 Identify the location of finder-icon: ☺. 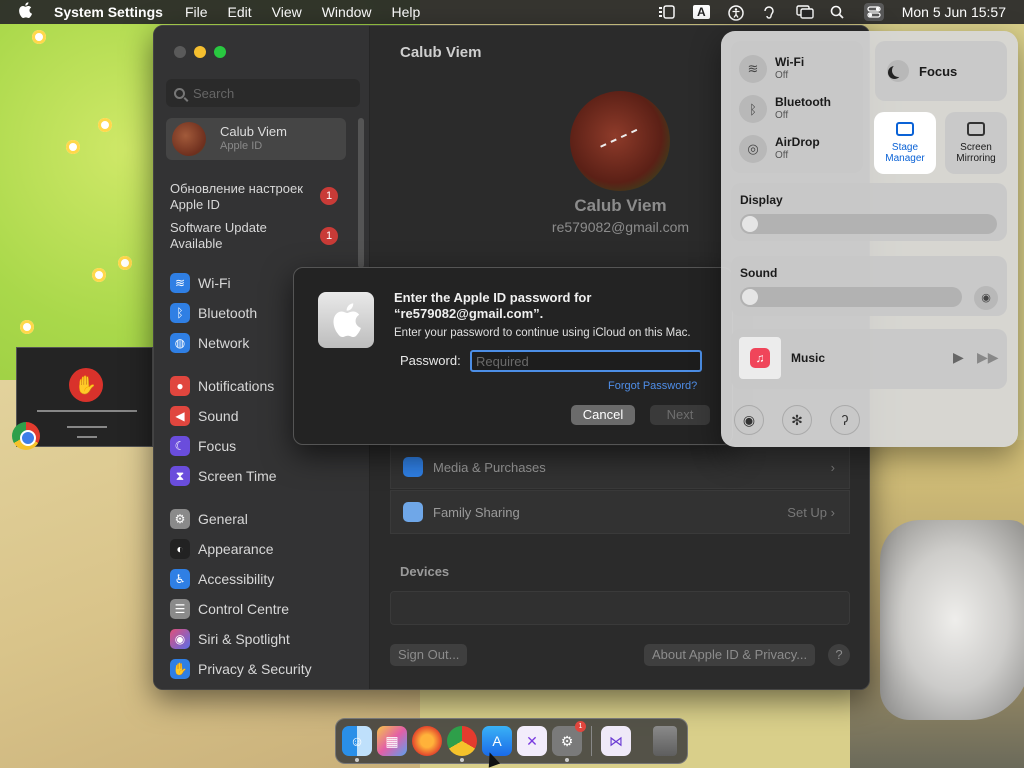
(357, 744).